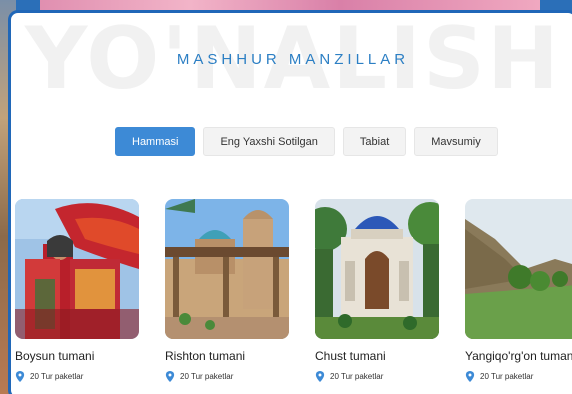  Describe the element at coordinates (269, 141) in the screenshot. I see `tab-best-sellers: Eng Yaxshi Sotilgan` at that location.